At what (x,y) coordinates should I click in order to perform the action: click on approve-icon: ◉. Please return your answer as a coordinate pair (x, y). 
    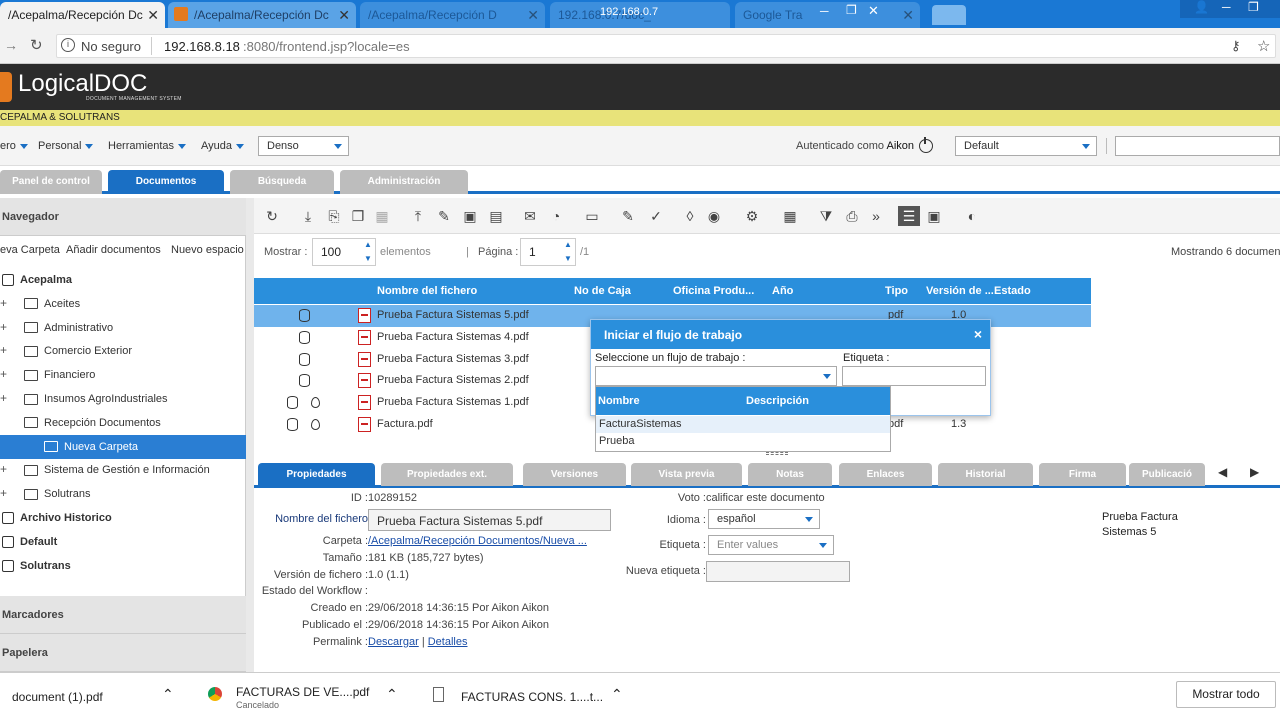
    Looking at the image, I should click on (714, 216).